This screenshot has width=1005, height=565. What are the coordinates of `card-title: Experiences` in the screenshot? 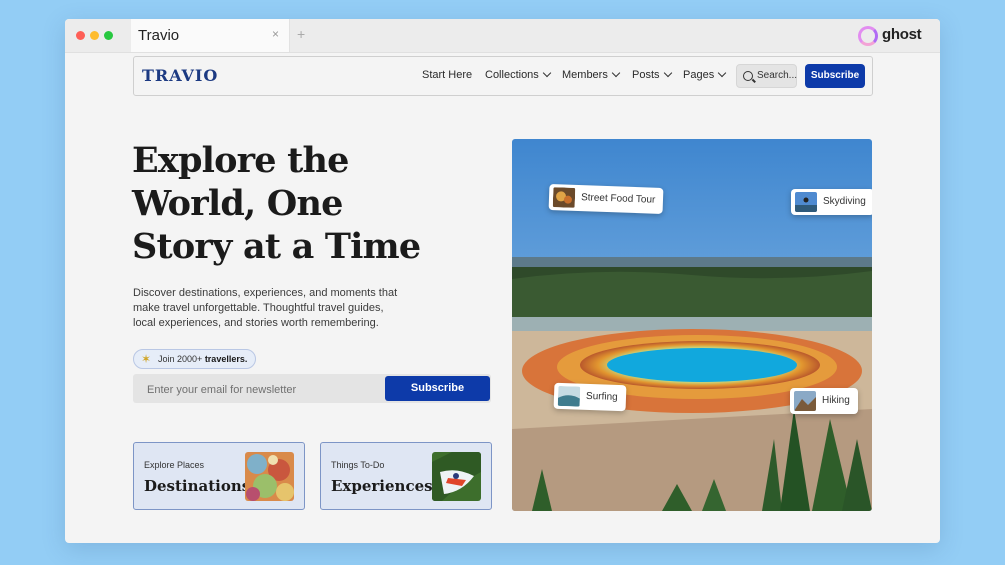 It's located at (382, 486).